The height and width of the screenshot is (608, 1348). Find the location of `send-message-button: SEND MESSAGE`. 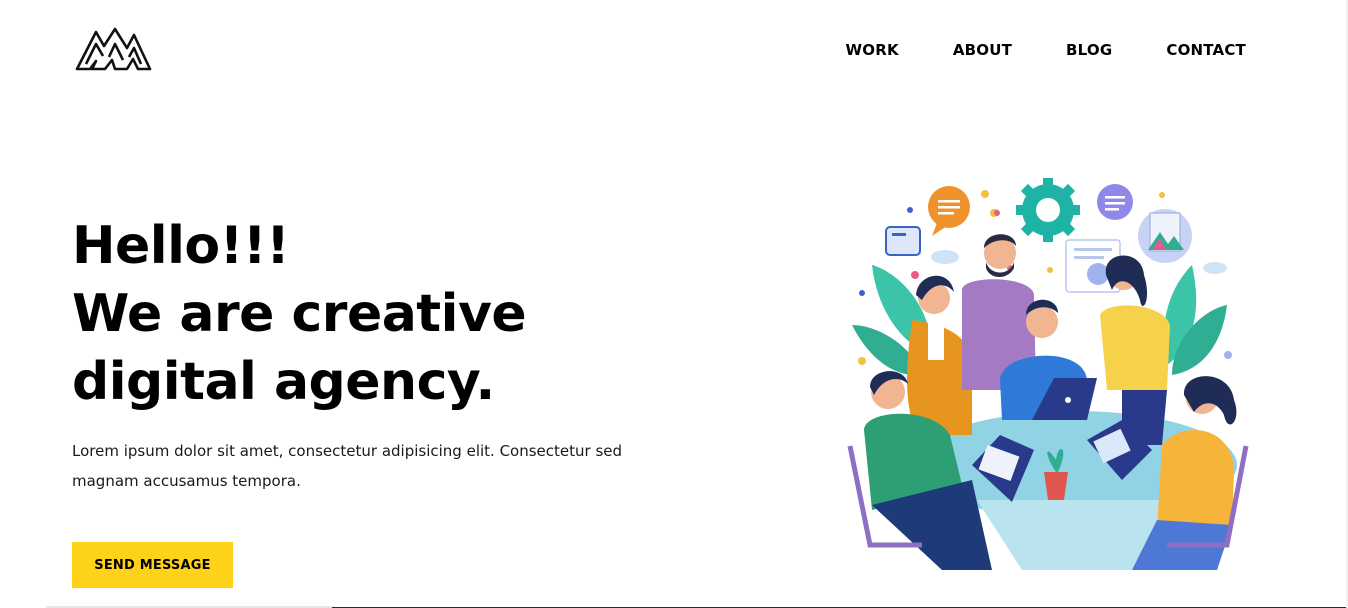

send-message-button: SEND MESSAGE is located at coordinates (152, 565).